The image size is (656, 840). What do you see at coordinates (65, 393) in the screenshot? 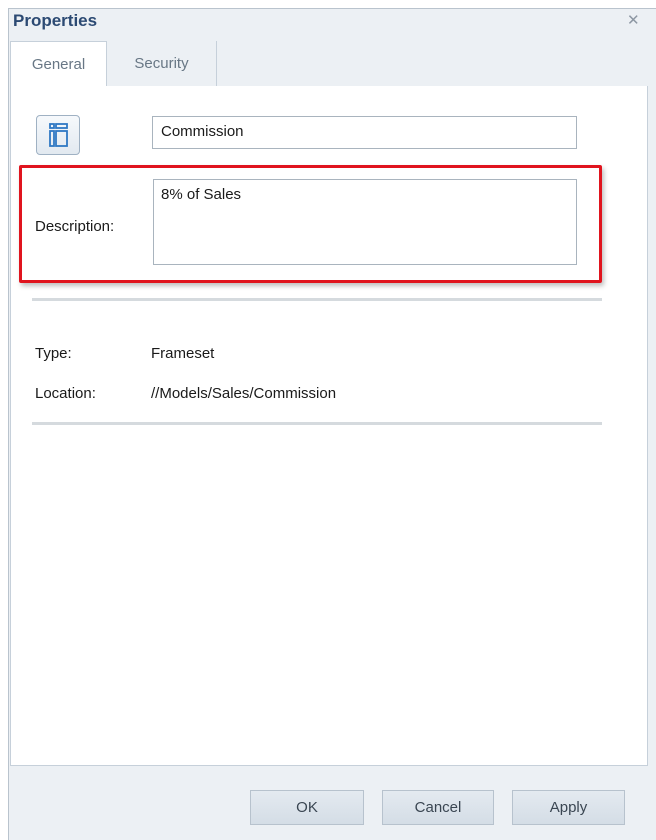
I see `location-label: Location:` at bounding box center [65, 393].